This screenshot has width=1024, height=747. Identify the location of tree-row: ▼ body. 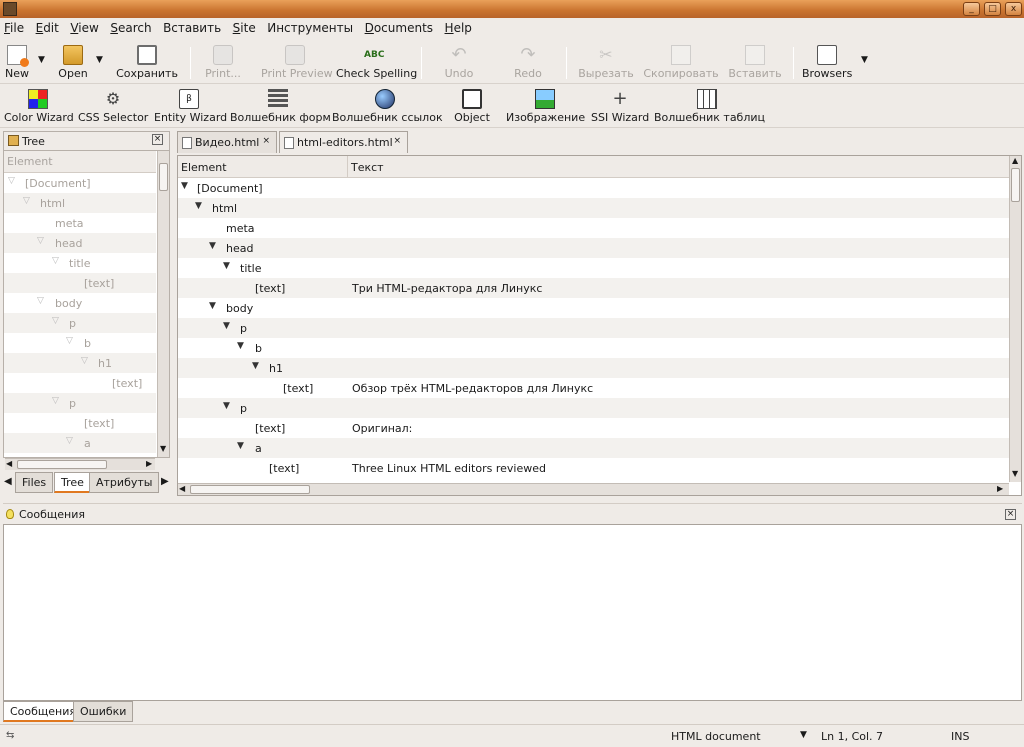
(593, 308).